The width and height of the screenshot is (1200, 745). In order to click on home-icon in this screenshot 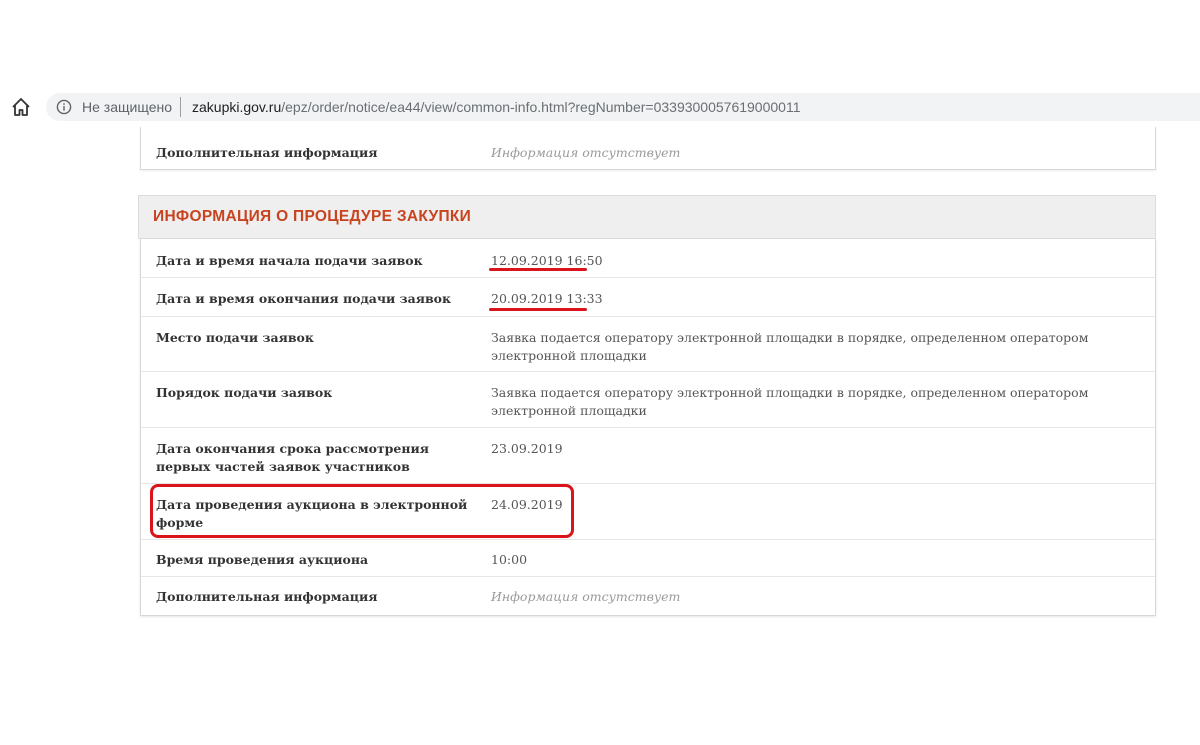, I will do `click(21, 107)`.